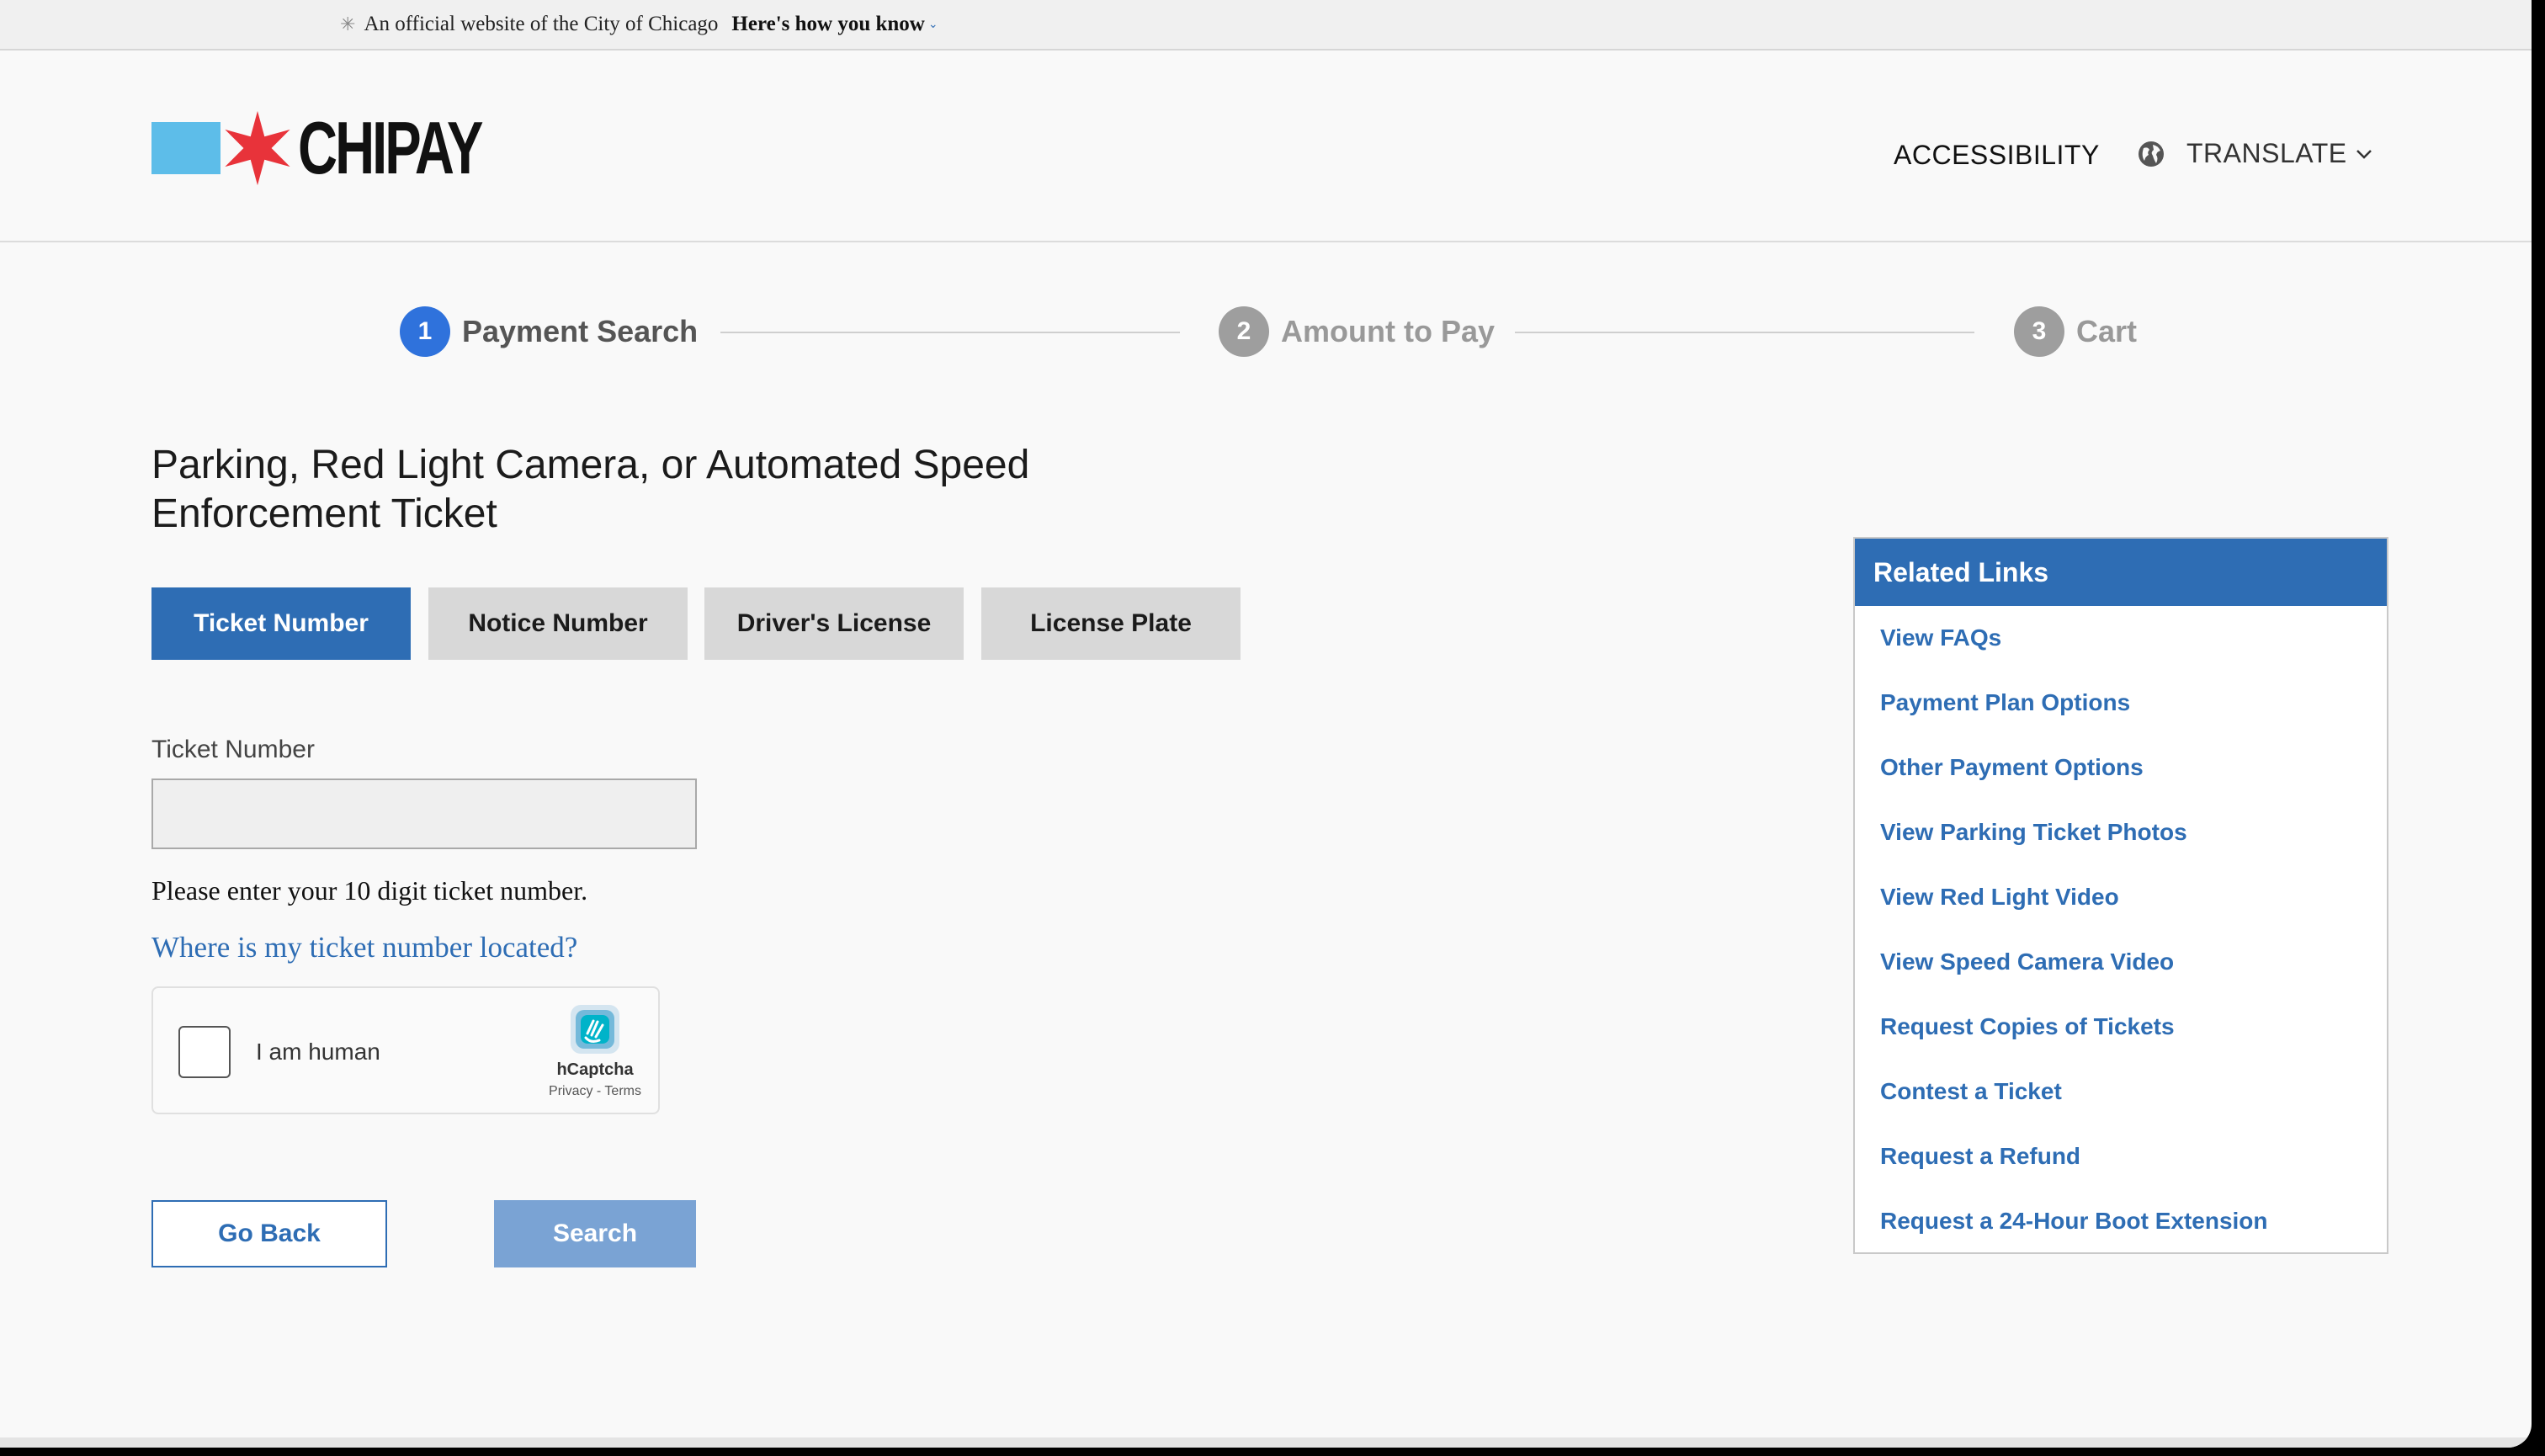 This screenshot has height=1456, width=2545. Describe the element at coordinates (348, 24) in the screenshot. I see `asterisk-icon: ✳` at that location.